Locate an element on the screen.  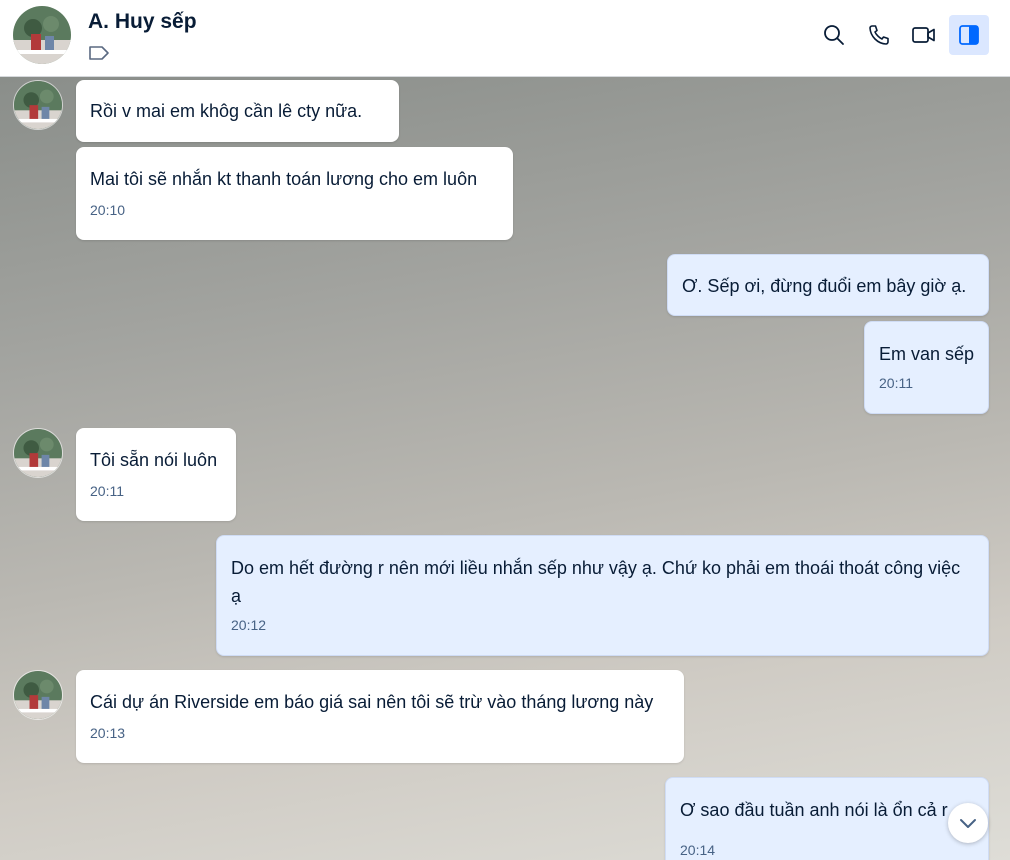
sidebar-toggle-icon is located at coordinates (969, 35).